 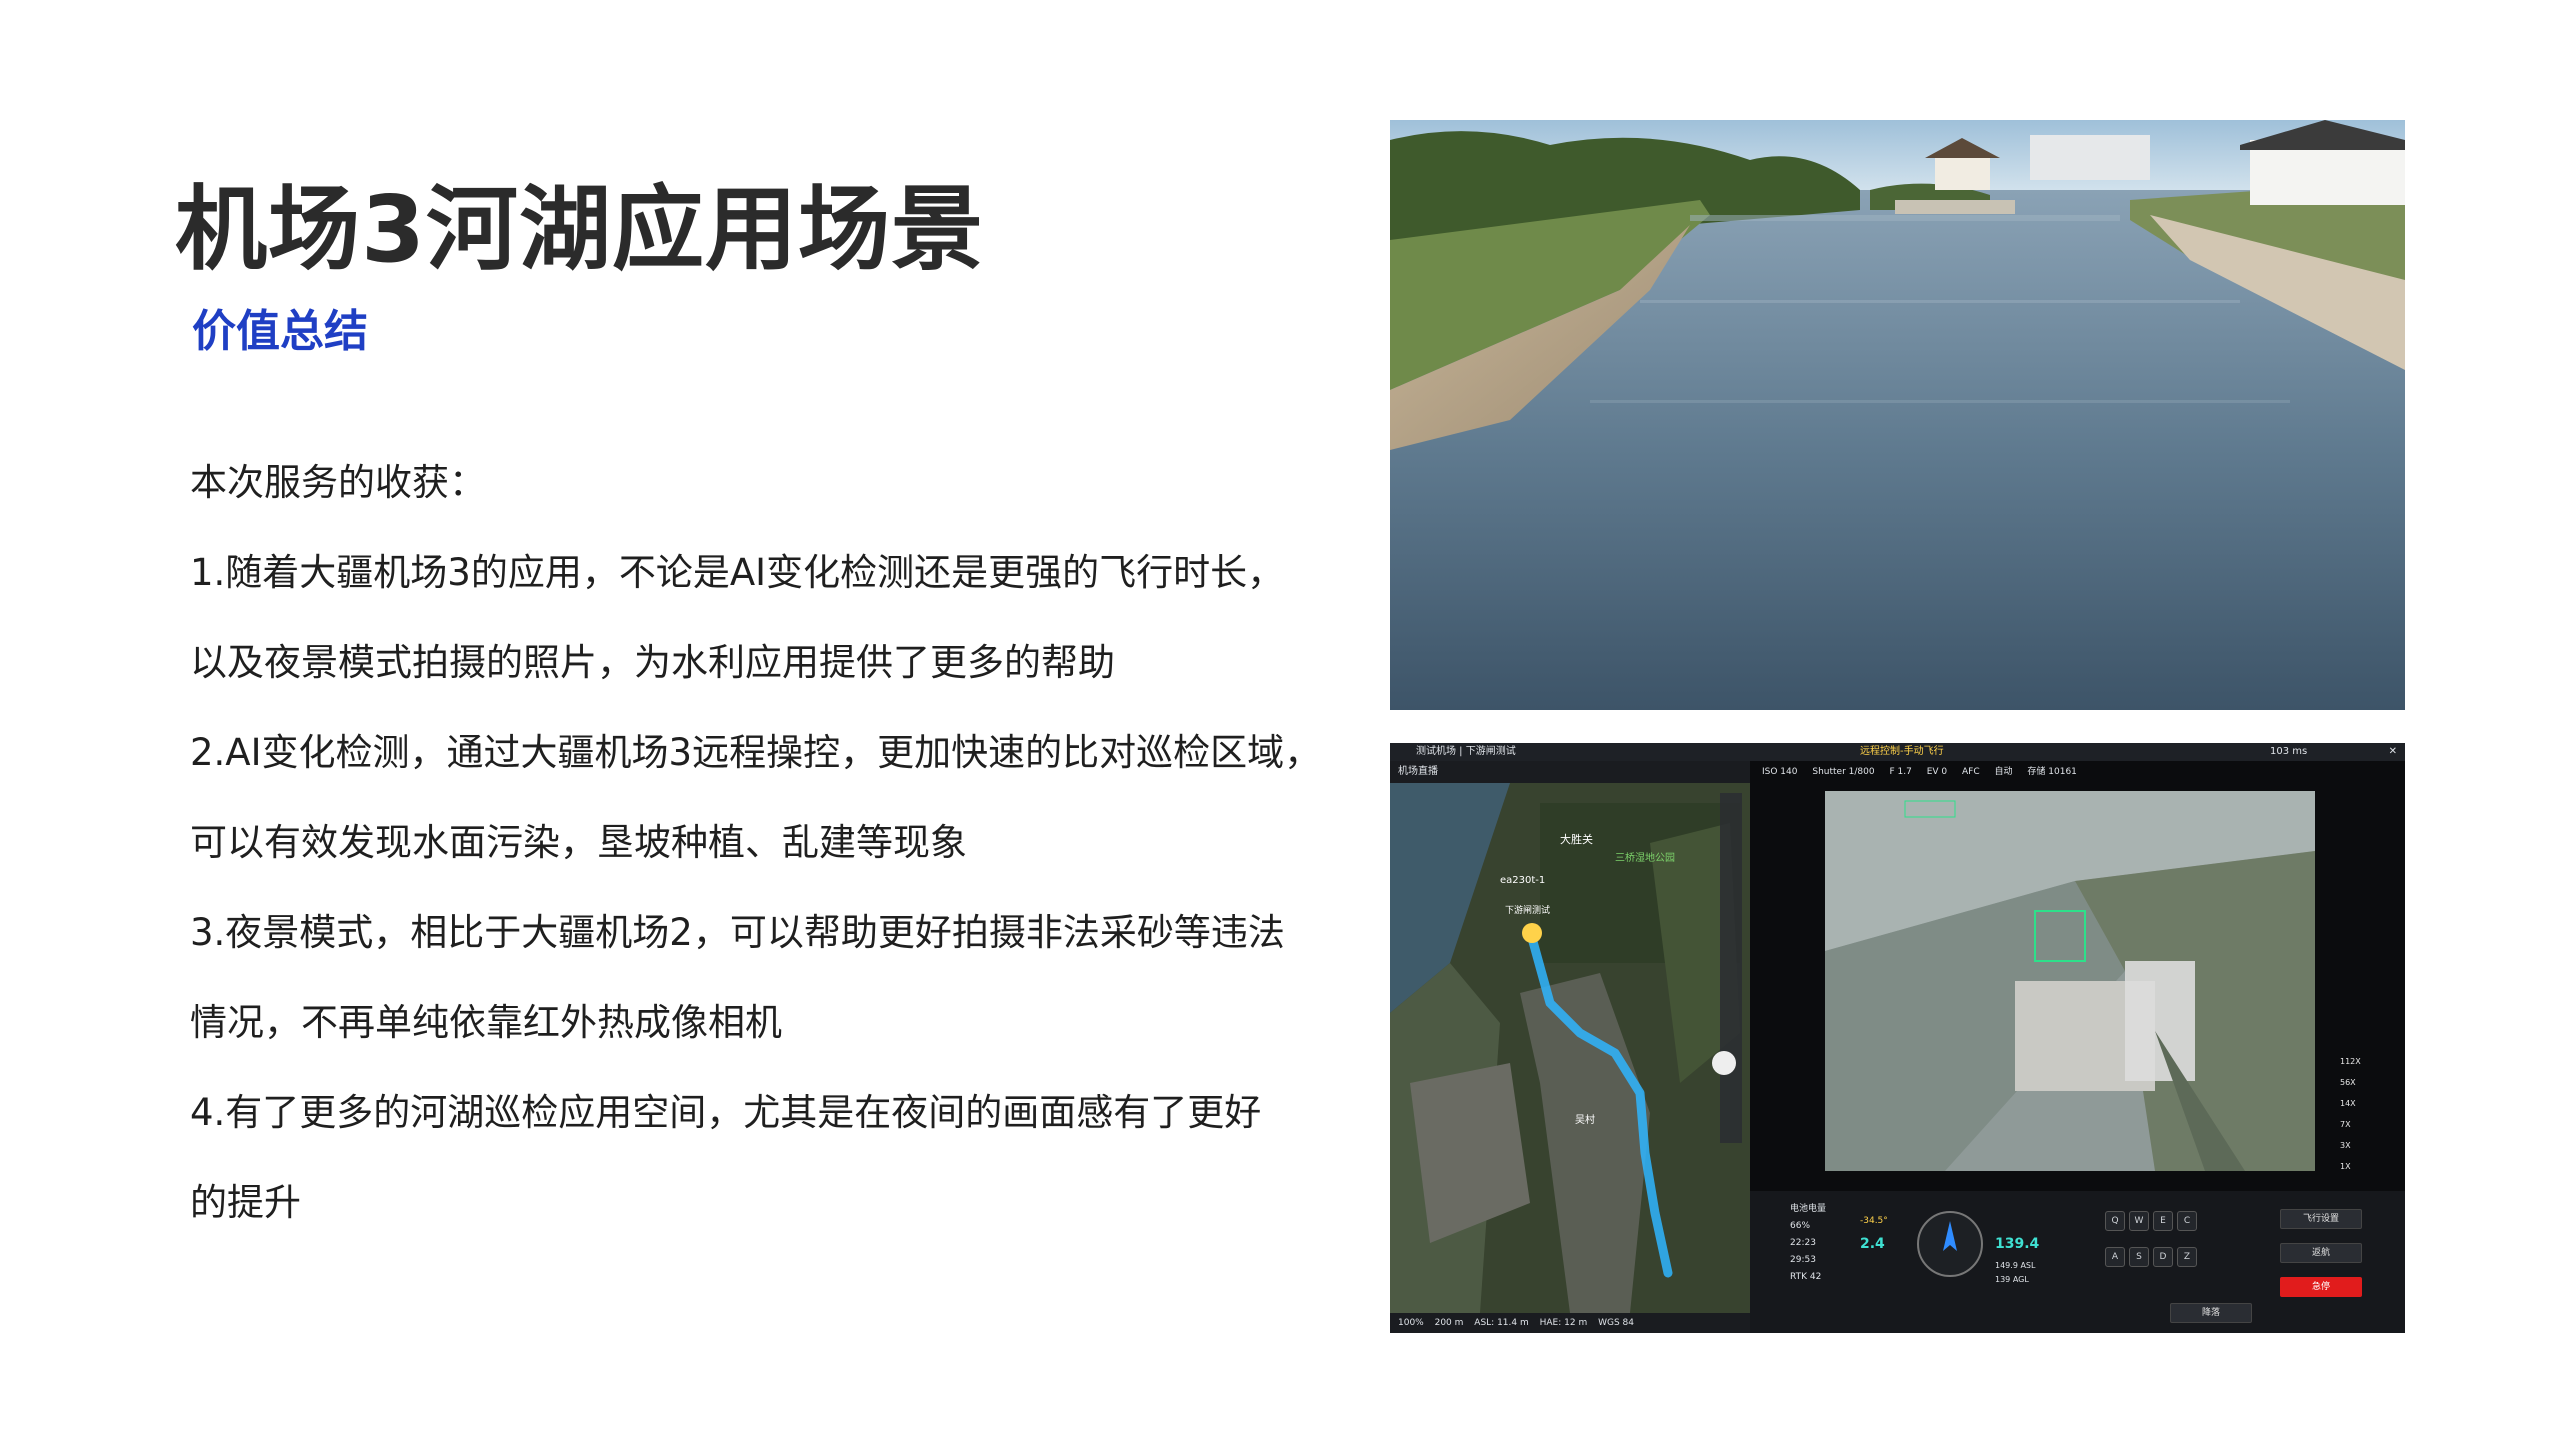 I want to click on asl-readout: 149.9 ASL, so click(x=2015, y=1265).